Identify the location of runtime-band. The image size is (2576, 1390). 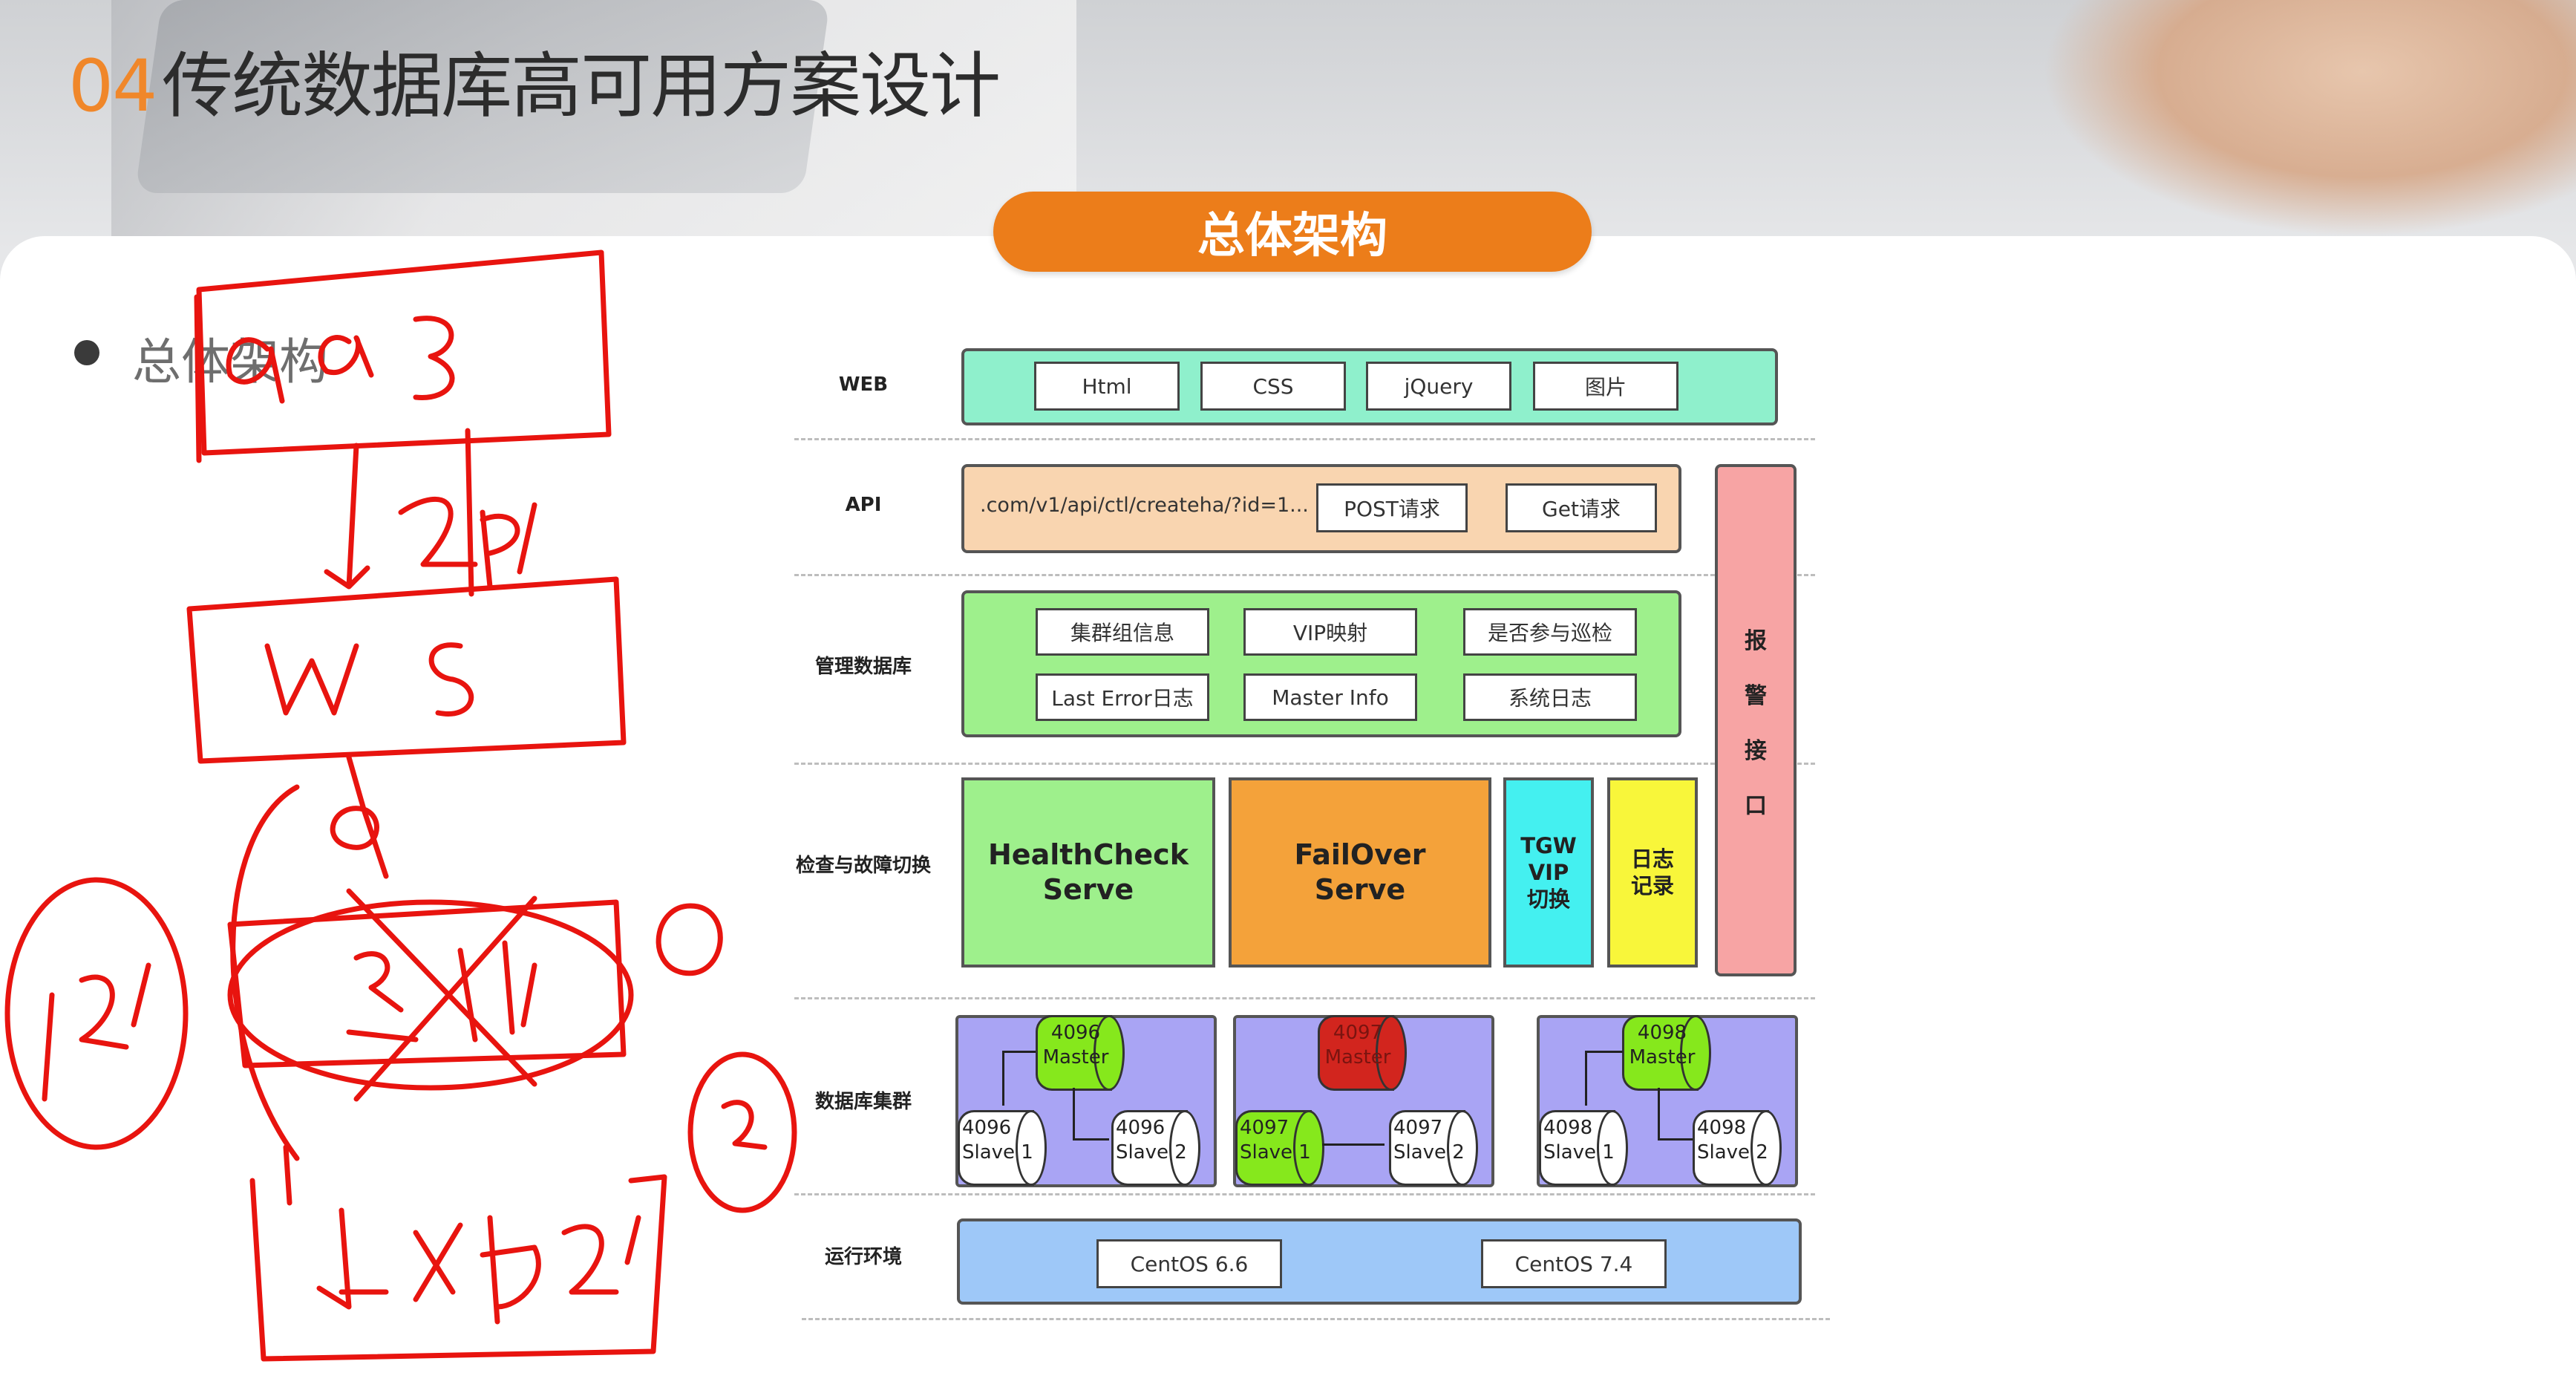
(1380, 1261).